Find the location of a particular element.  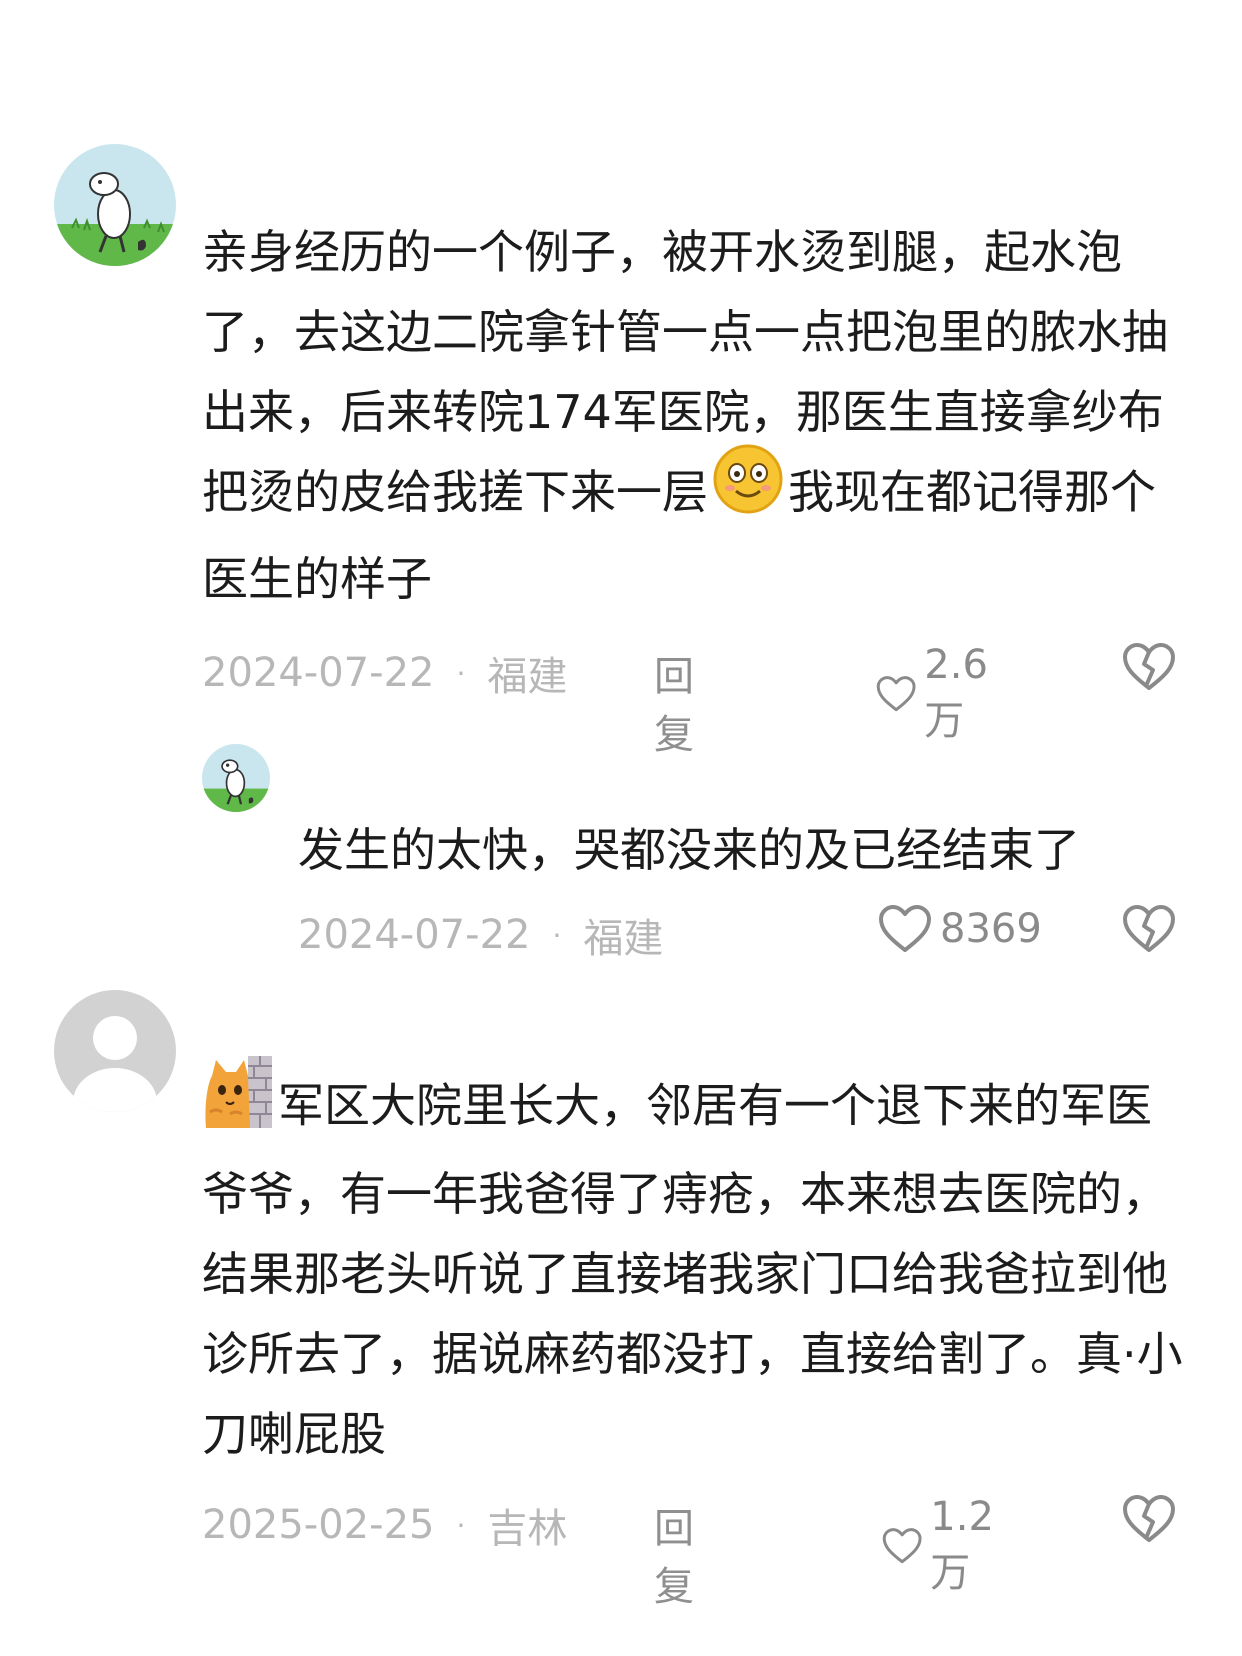

like-button: 1.2万 is located at coordinates (945, 1546).